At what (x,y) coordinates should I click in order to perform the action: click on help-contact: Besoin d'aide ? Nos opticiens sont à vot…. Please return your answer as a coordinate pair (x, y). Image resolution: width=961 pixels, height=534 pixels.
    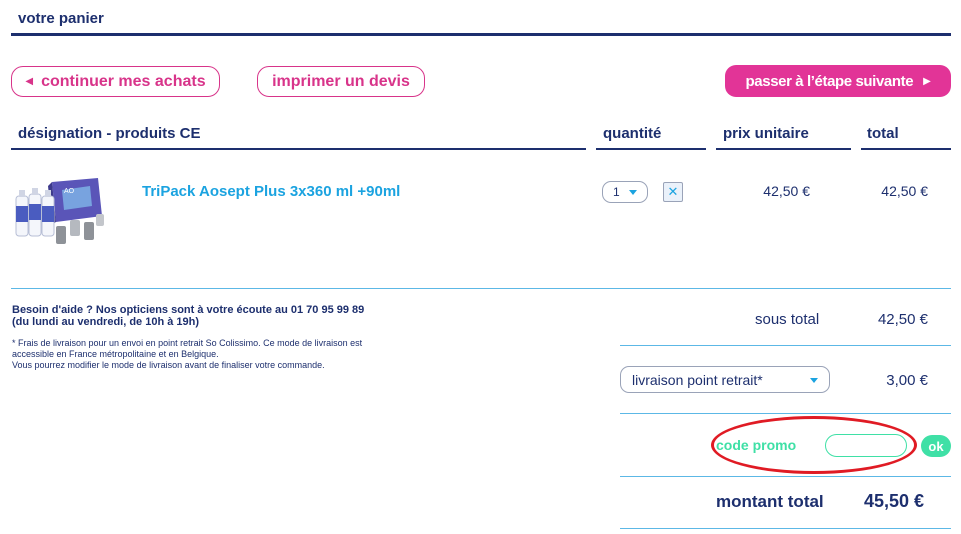
    Looking at the image, I should click on (247, 316).